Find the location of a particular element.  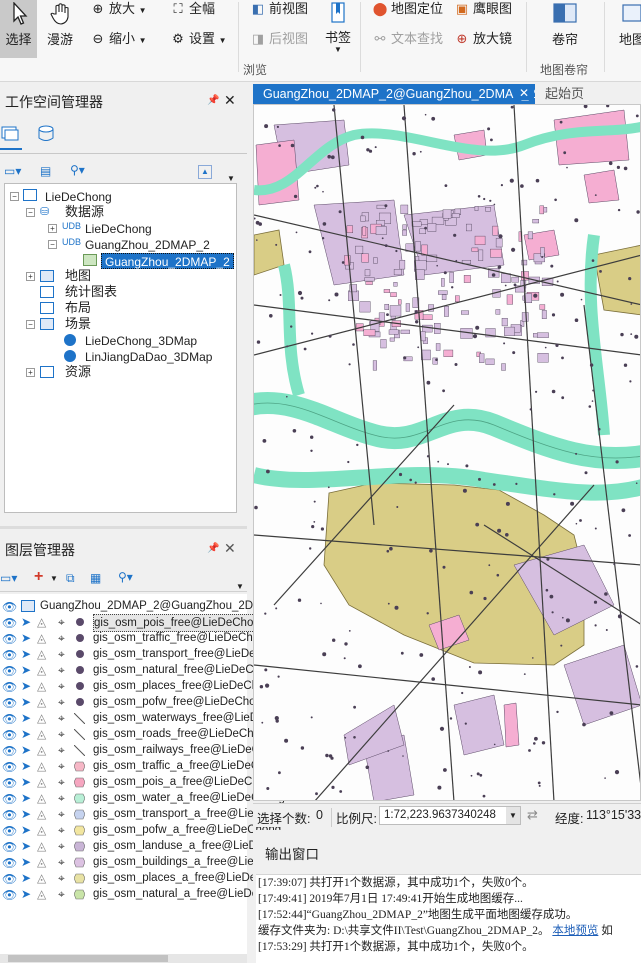

tree-item-scene: LieDeChong_3DMap is located at coordinates (141, 341).